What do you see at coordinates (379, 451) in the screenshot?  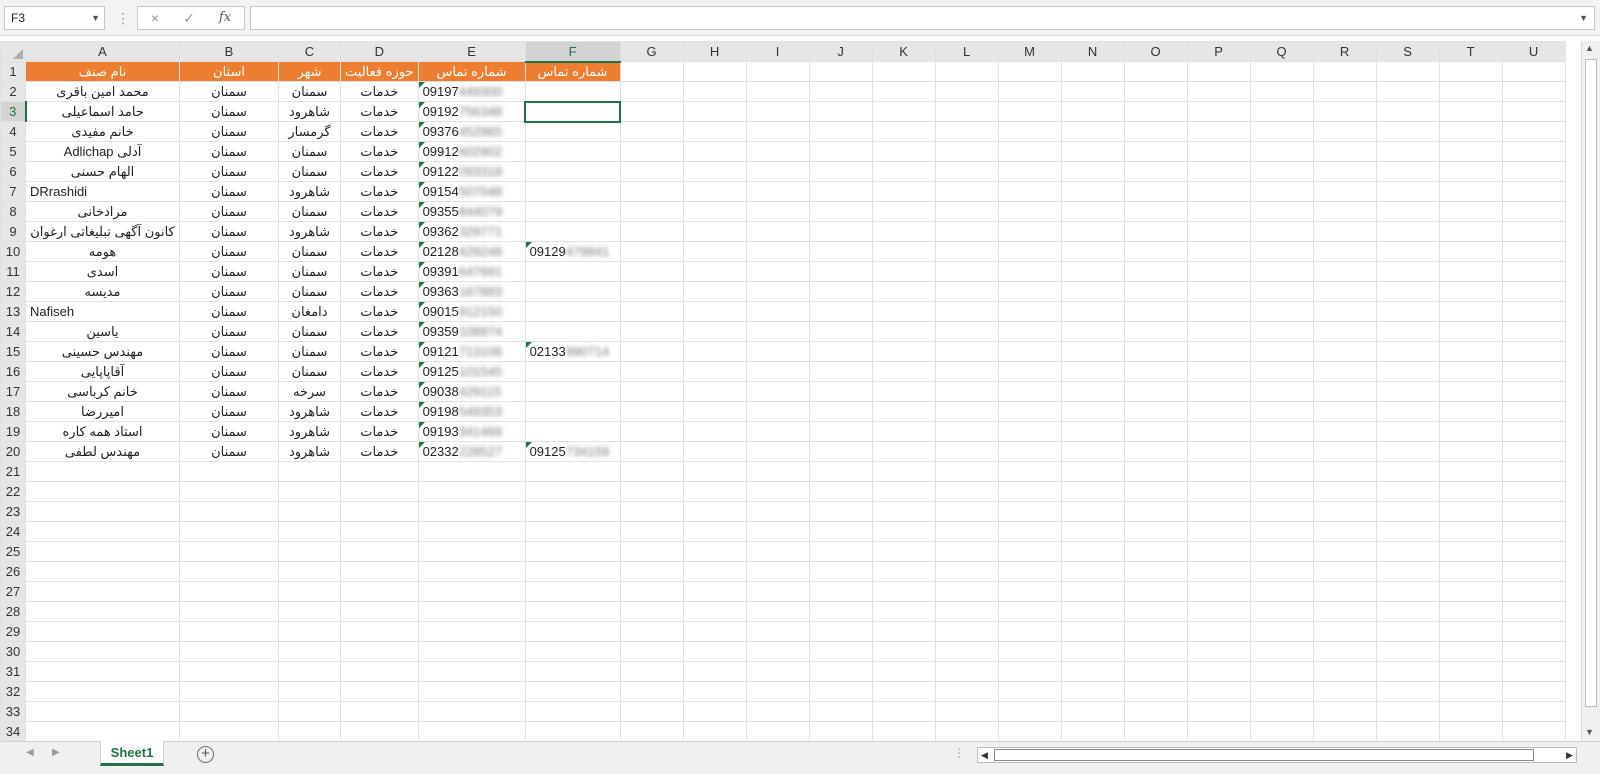 I see `cell-d20: خدمات` at bounding box center [379, 451].